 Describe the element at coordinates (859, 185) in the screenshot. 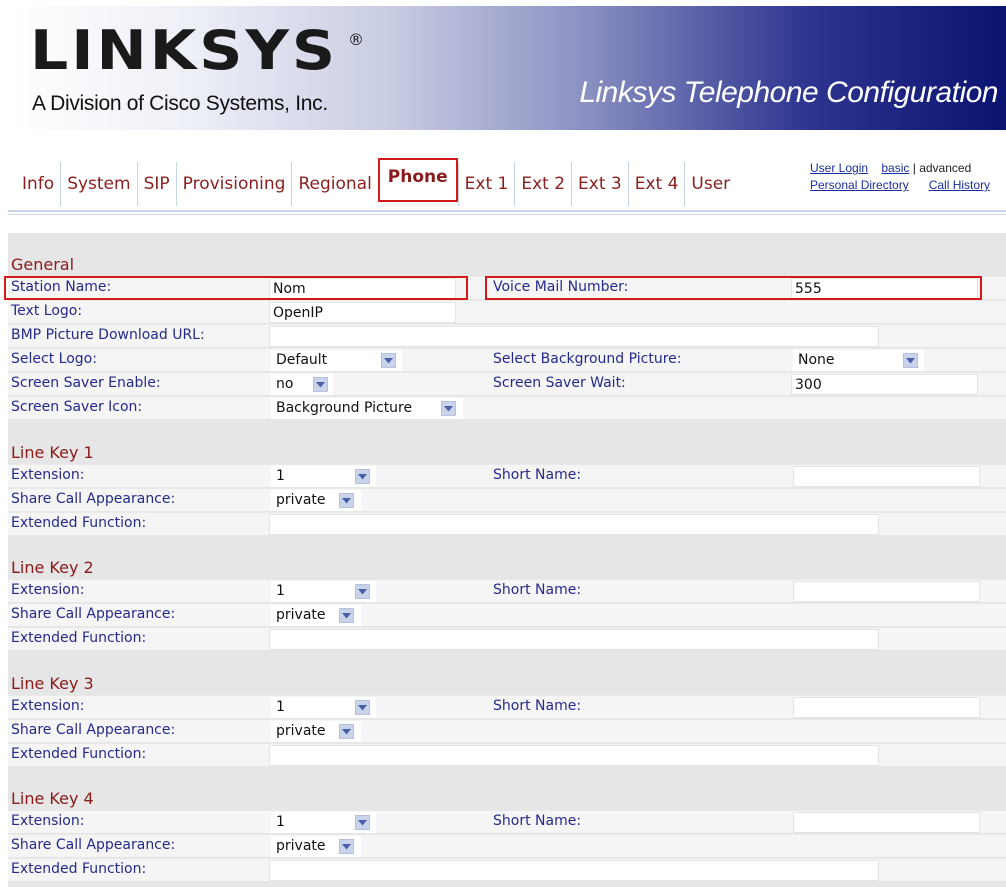

I see `personal-directory-link: Personal Directory` at that location.